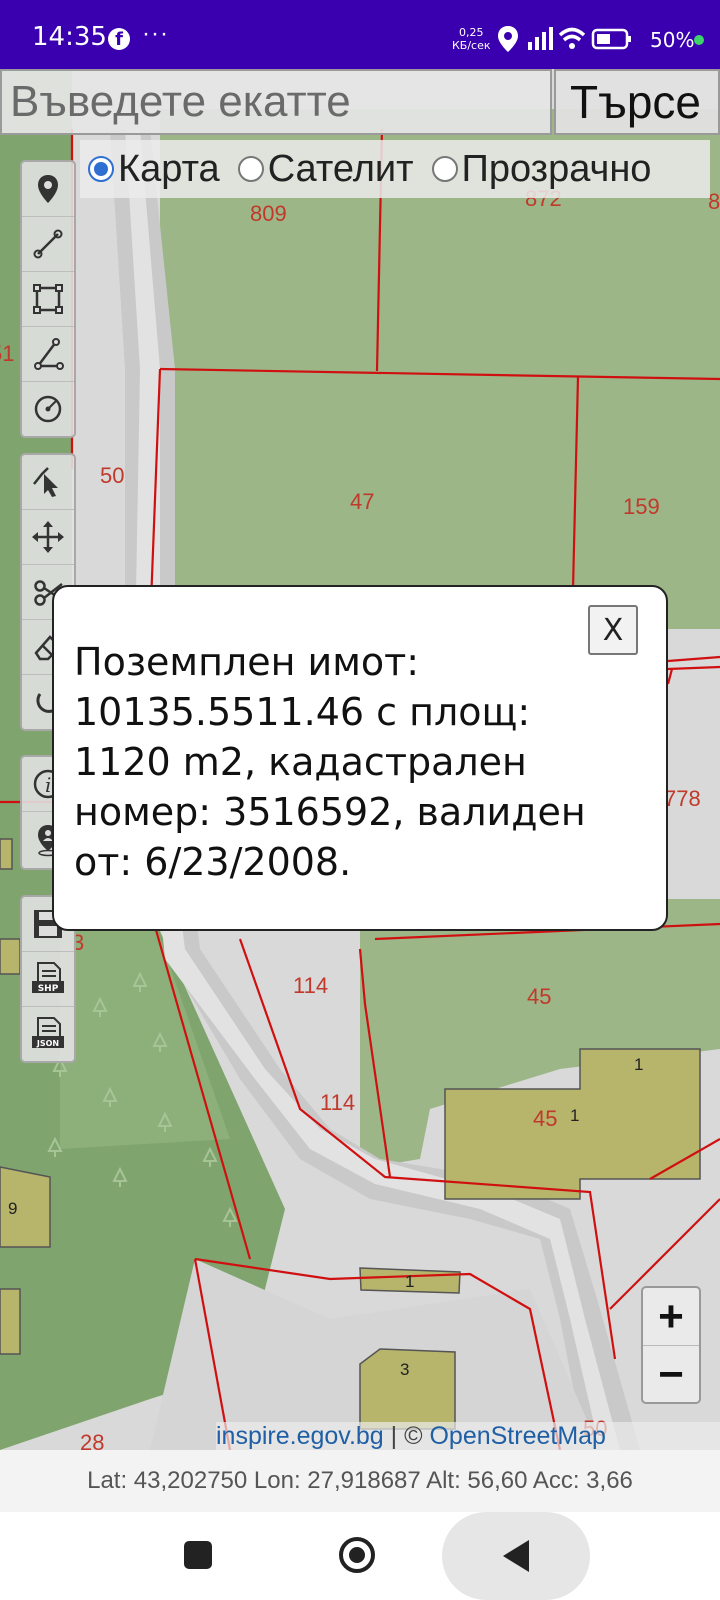 The image size is (720, 1600). I want to click on parcel-label: 47, so click(362, 501).